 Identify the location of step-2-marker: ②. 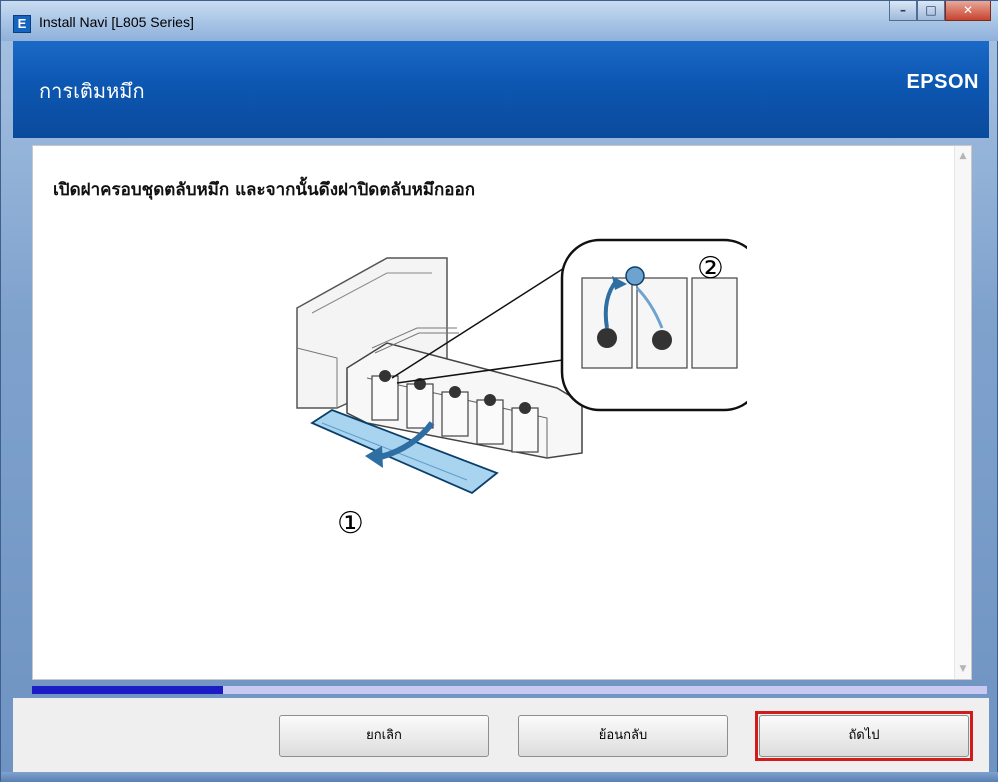
(710, 268).